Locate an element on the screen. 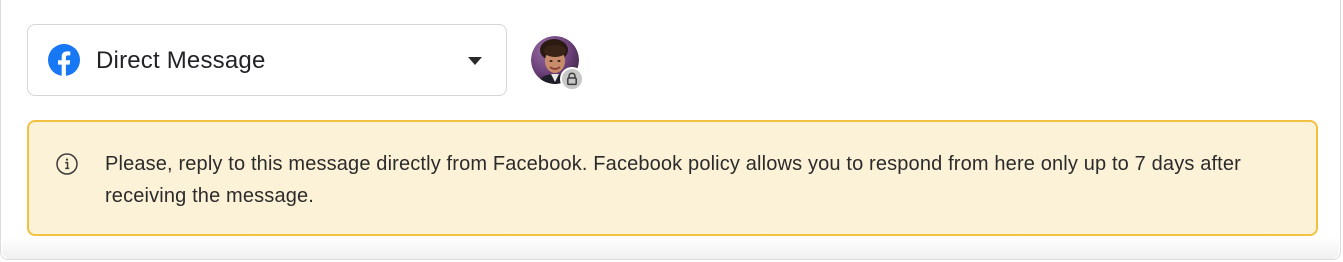 The width and height of the screenshot is (1343, 262). facebook-icon is located at coordinates (64, 60).